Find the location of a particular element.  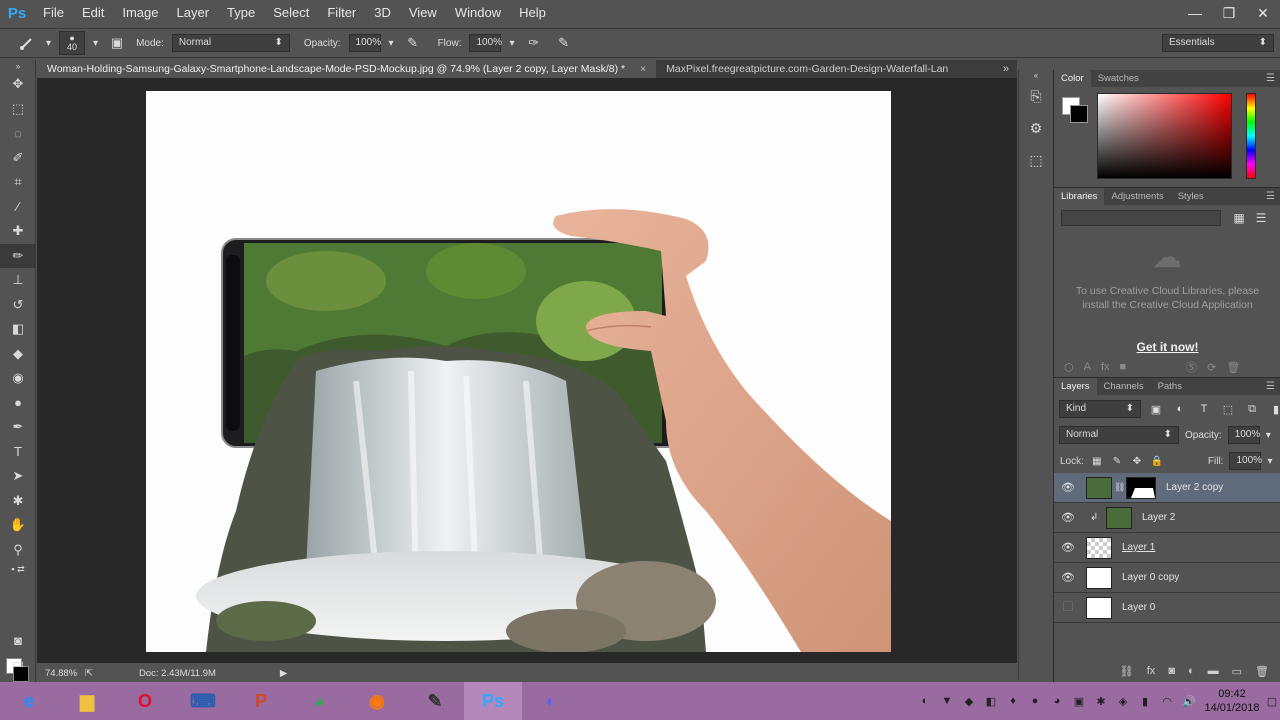

chrome-icon: ◕ is located at coordinates (319, 701).